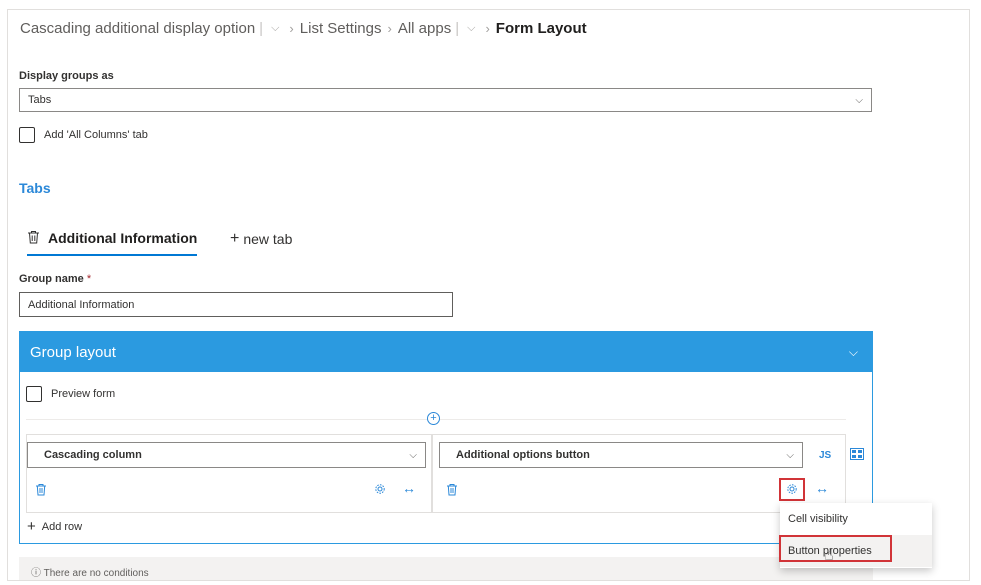 The image size is (981, 585). What do you see at coordinates (236, 304) in the screenshot?
I see `group-name-input: Additional Information` at bounding box center [236, 304].